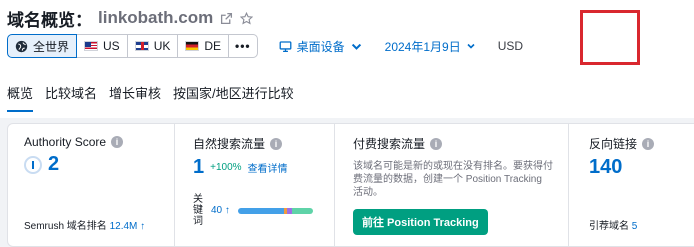 The height and width of the screenshot is (247, 694). Describe the element at coordinates (111, 46) in the screenshot. I see `location-label: US` at that location.